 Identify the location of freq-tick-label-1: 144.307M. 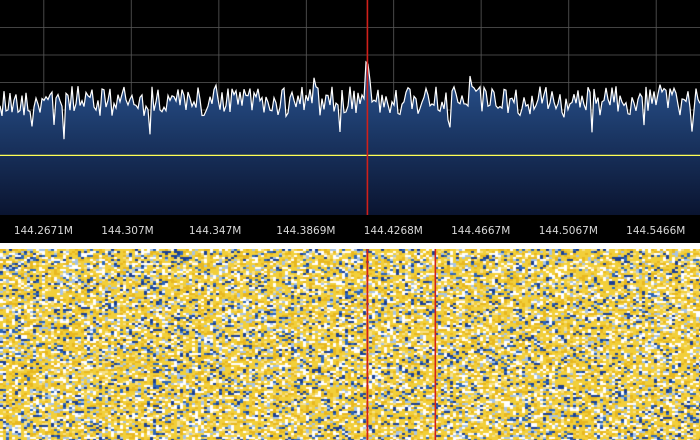
(127, 231).